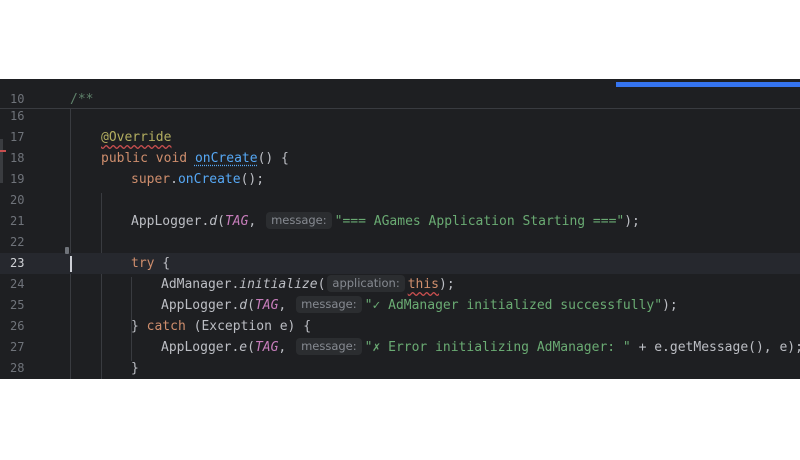  What do you see at coordinates (143, 263) in the screenshot?
I see `keyword: try` at bounding box center [143, 263].